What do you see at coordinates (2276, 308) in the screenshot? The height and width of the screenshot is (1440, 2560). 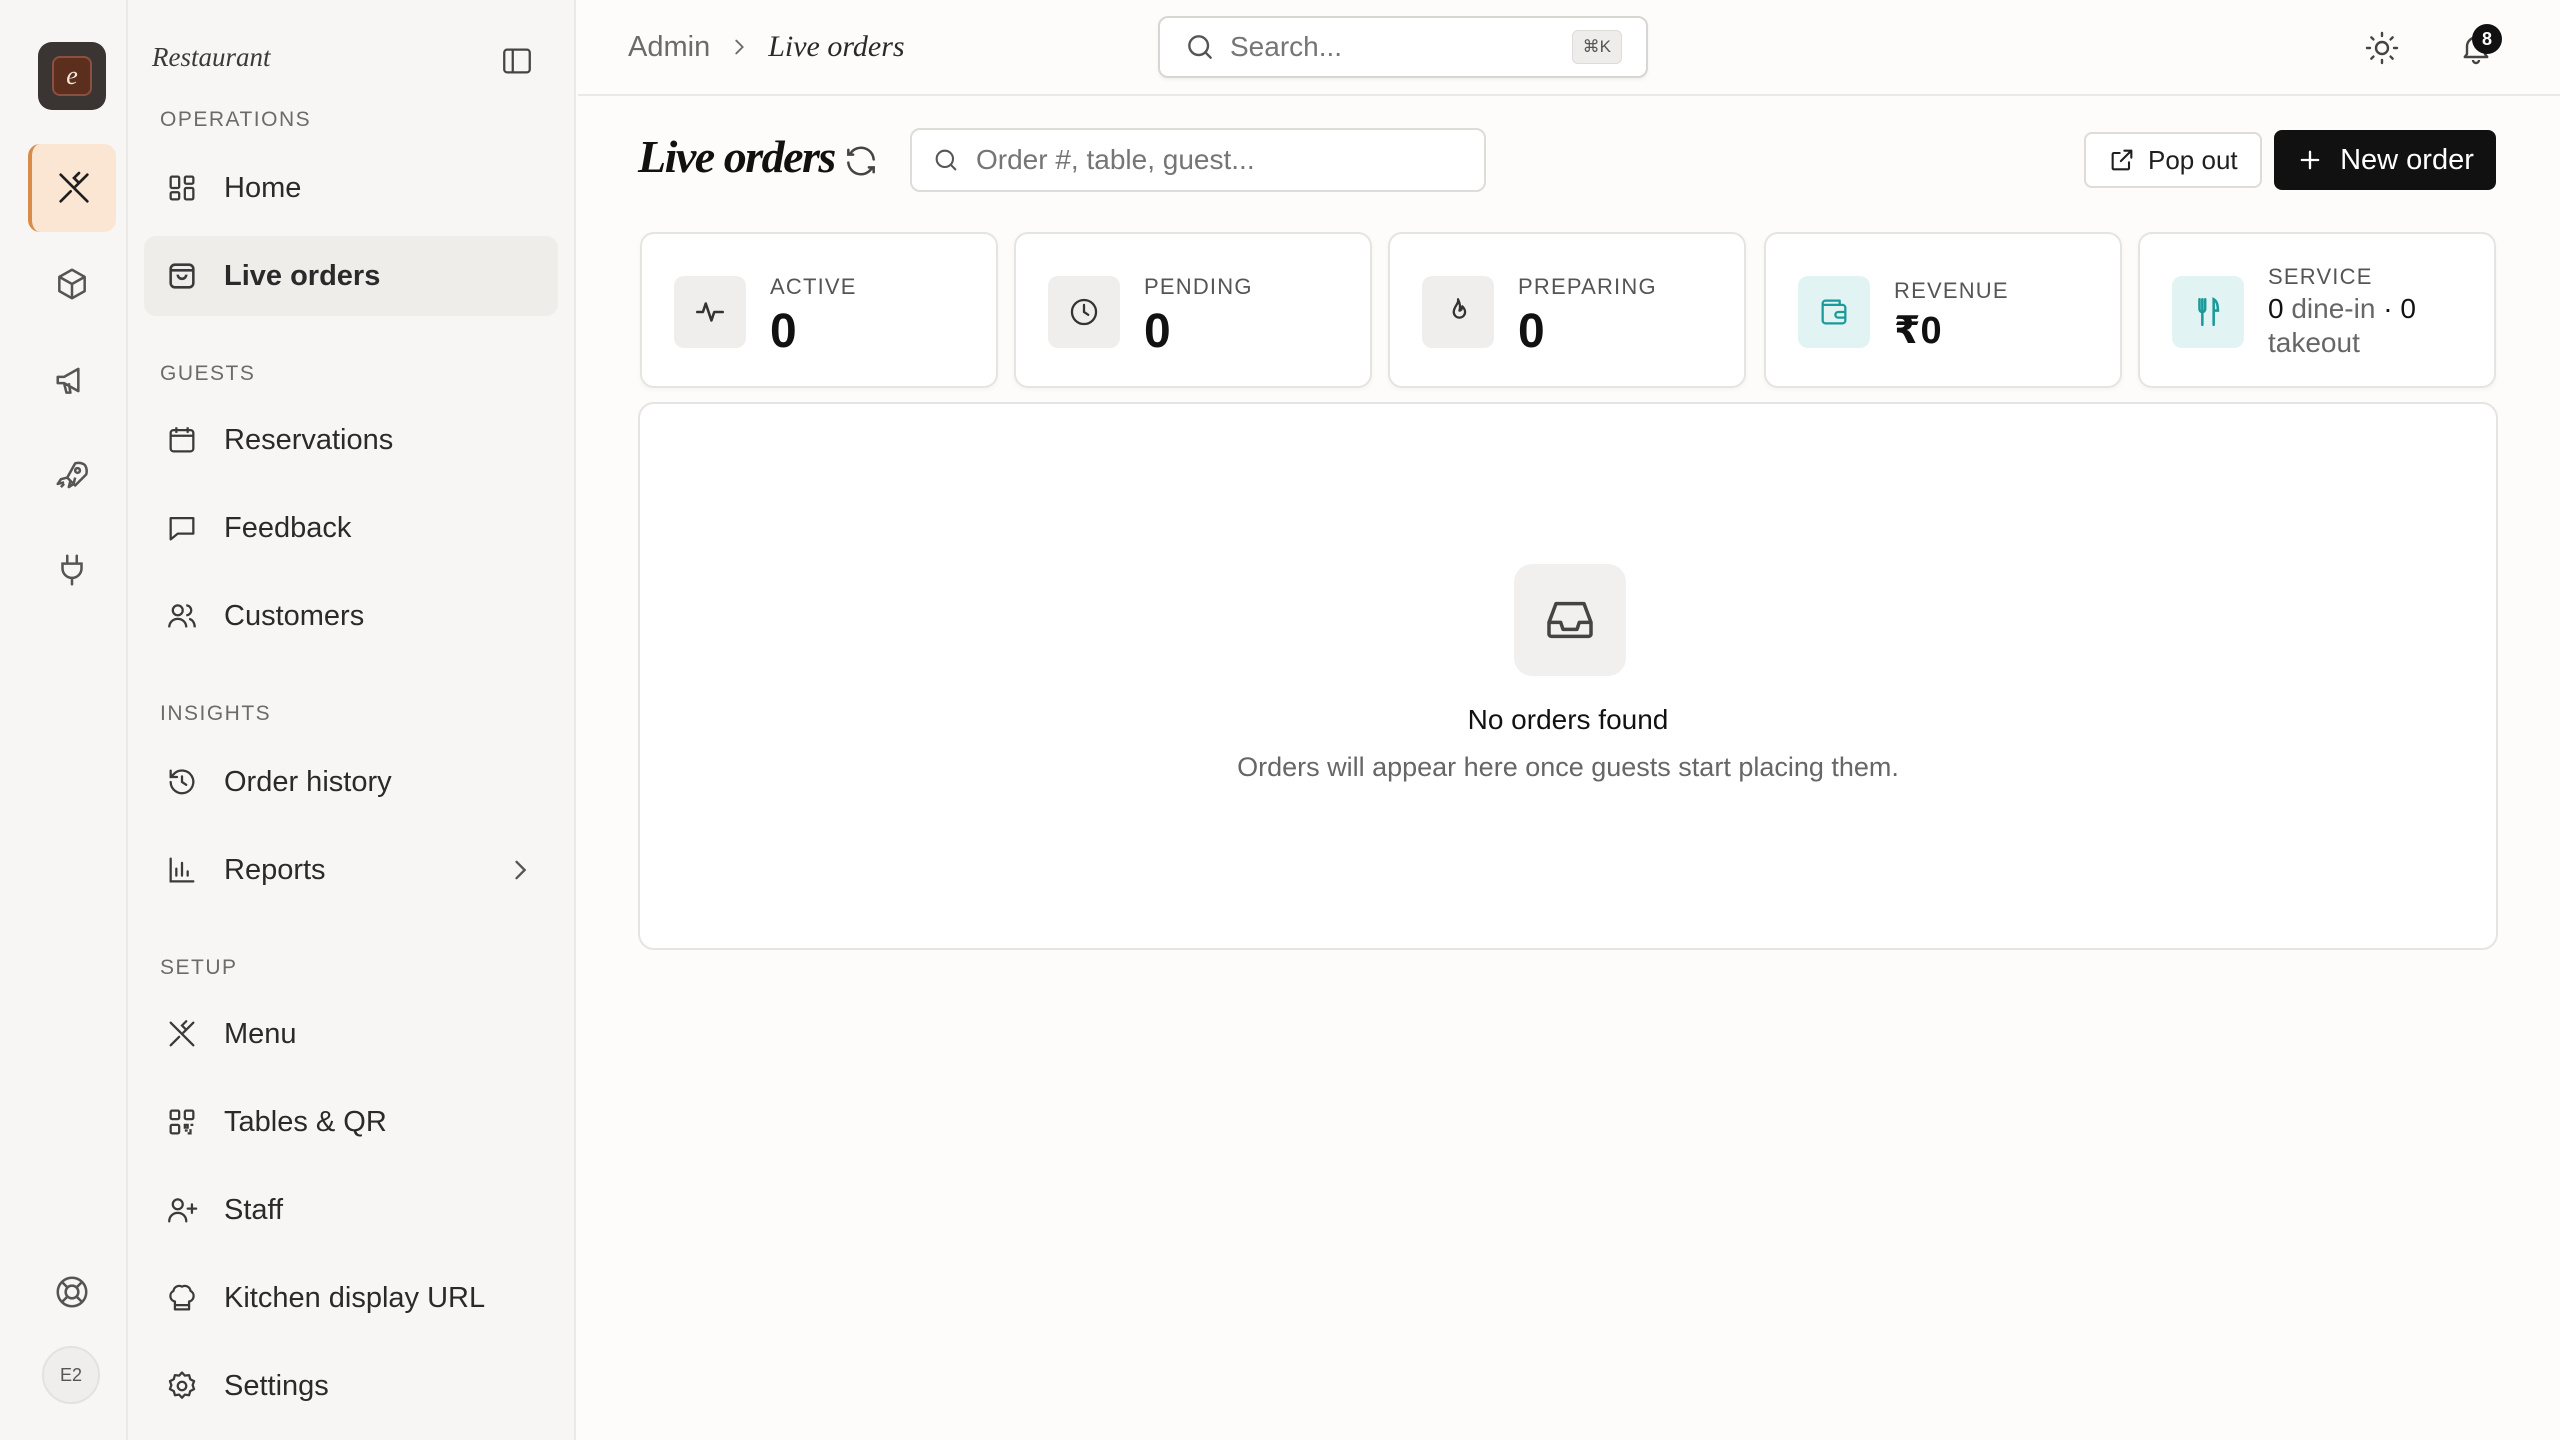 I see `dine-in-count: 0` at bounding box center [2276, 308].